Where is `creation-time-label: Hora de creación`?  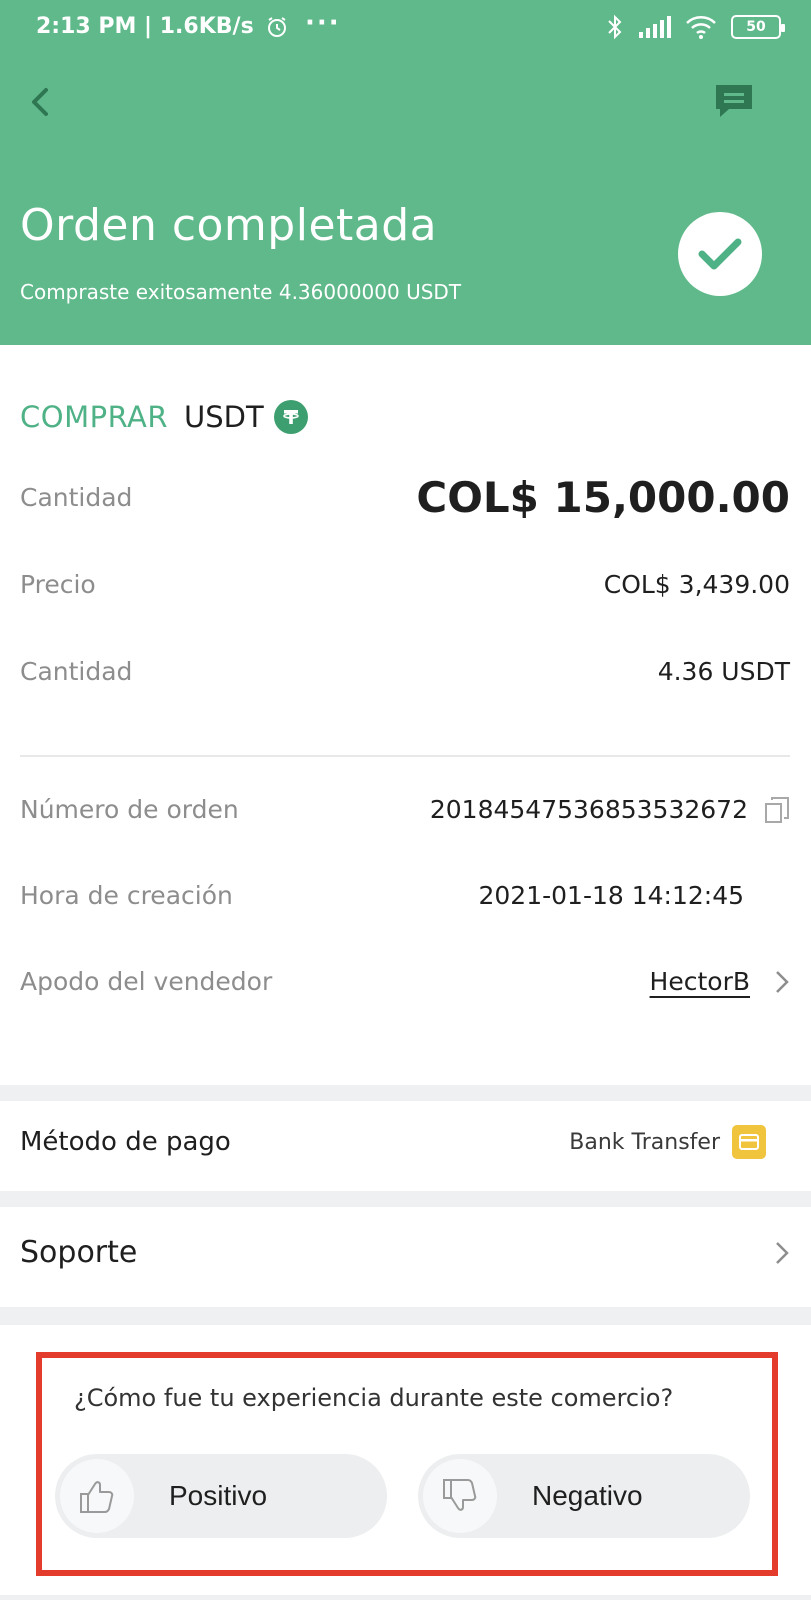 creation-time-label: Hora de creación is located at coordinates (126, 895).